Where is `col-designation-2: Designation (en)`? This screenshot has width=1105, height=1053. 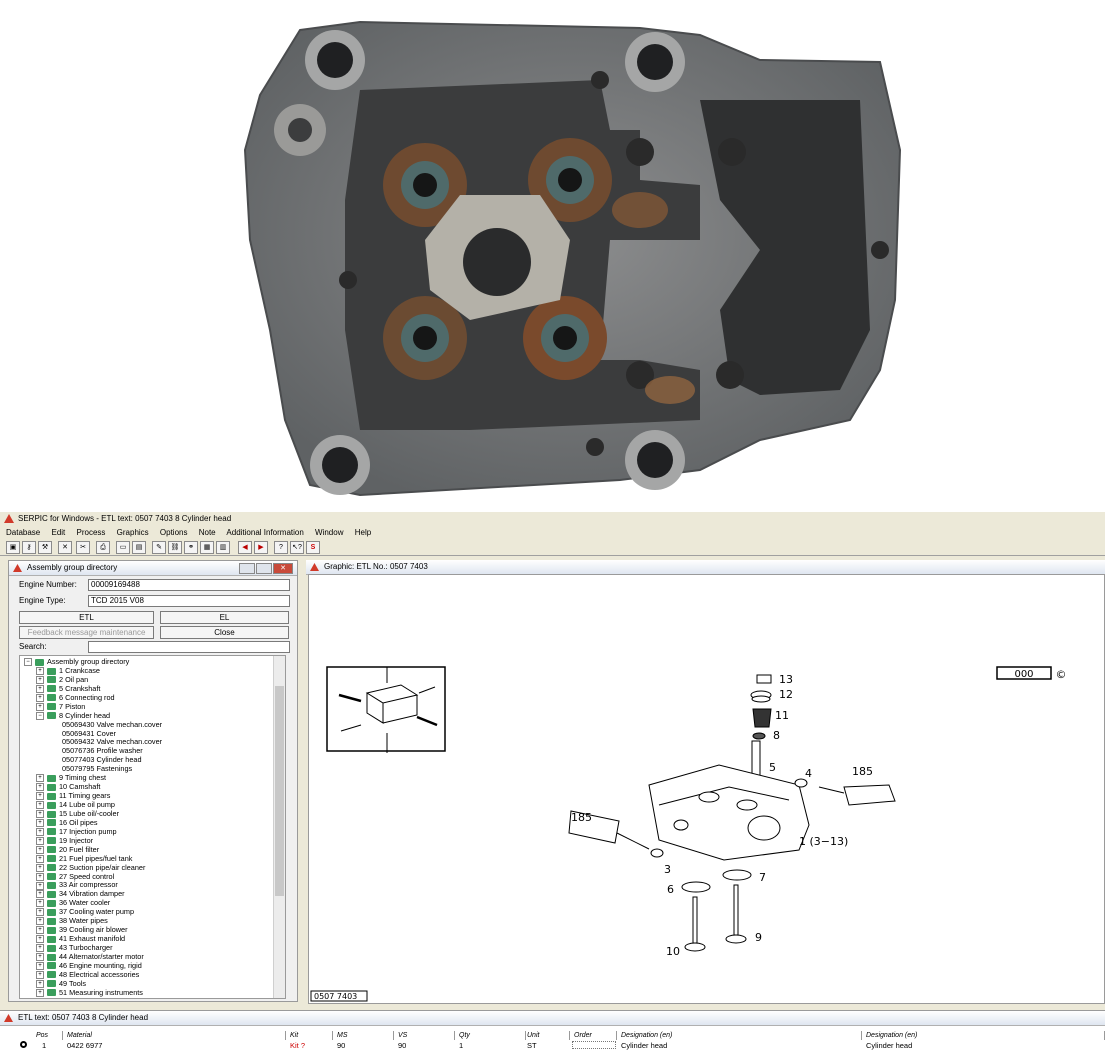 col-designation-2: Designation (en) is located at coordinates (984, 1035).